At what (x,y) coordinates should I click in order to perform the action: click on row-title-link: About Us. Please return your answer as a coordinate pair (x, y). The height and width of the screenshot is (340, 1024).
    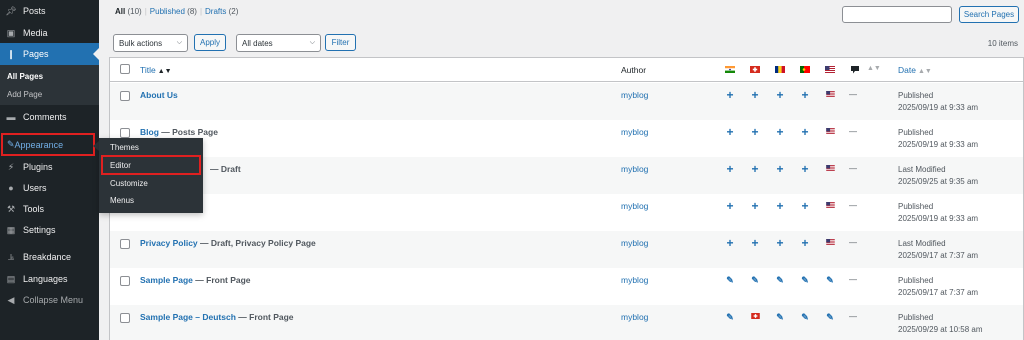
    Looking at the image, I should click on (159, 95).